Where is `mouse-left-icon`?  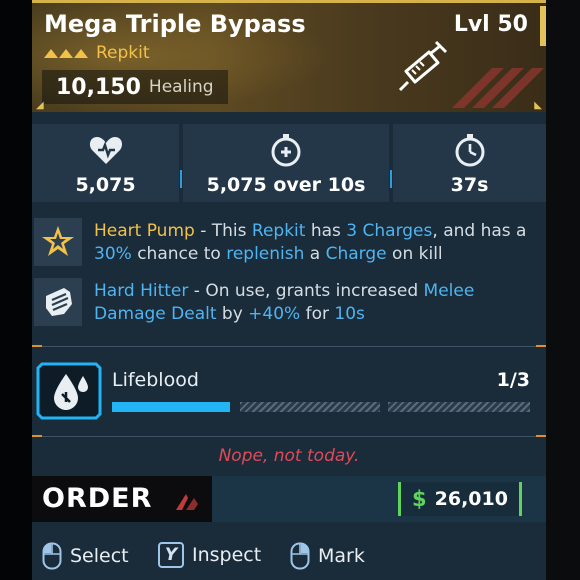
mouse-left-icon is located at coordinates (52, 556).